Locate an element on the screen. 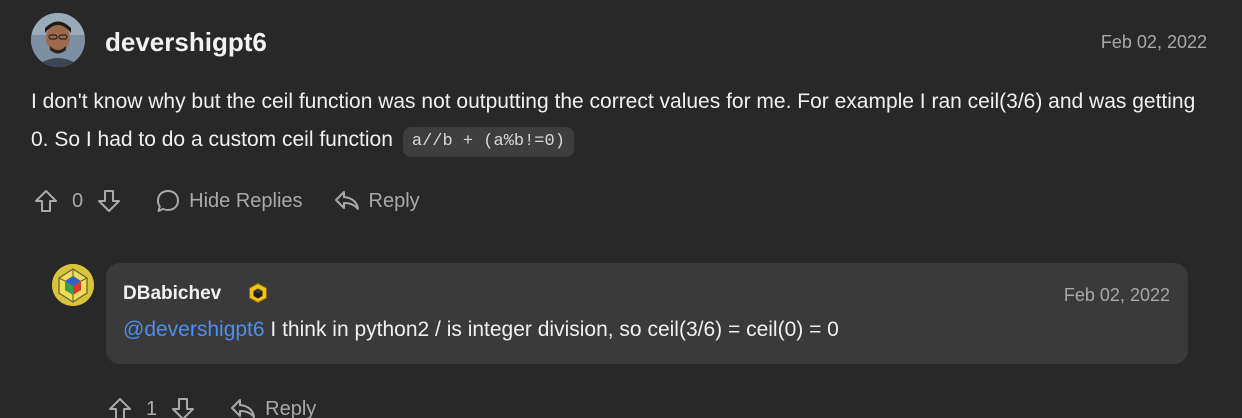 Image resolution: width=1242 pixels, height=418 pixels. vote-count: 0 is located at coordinates (78, 200).